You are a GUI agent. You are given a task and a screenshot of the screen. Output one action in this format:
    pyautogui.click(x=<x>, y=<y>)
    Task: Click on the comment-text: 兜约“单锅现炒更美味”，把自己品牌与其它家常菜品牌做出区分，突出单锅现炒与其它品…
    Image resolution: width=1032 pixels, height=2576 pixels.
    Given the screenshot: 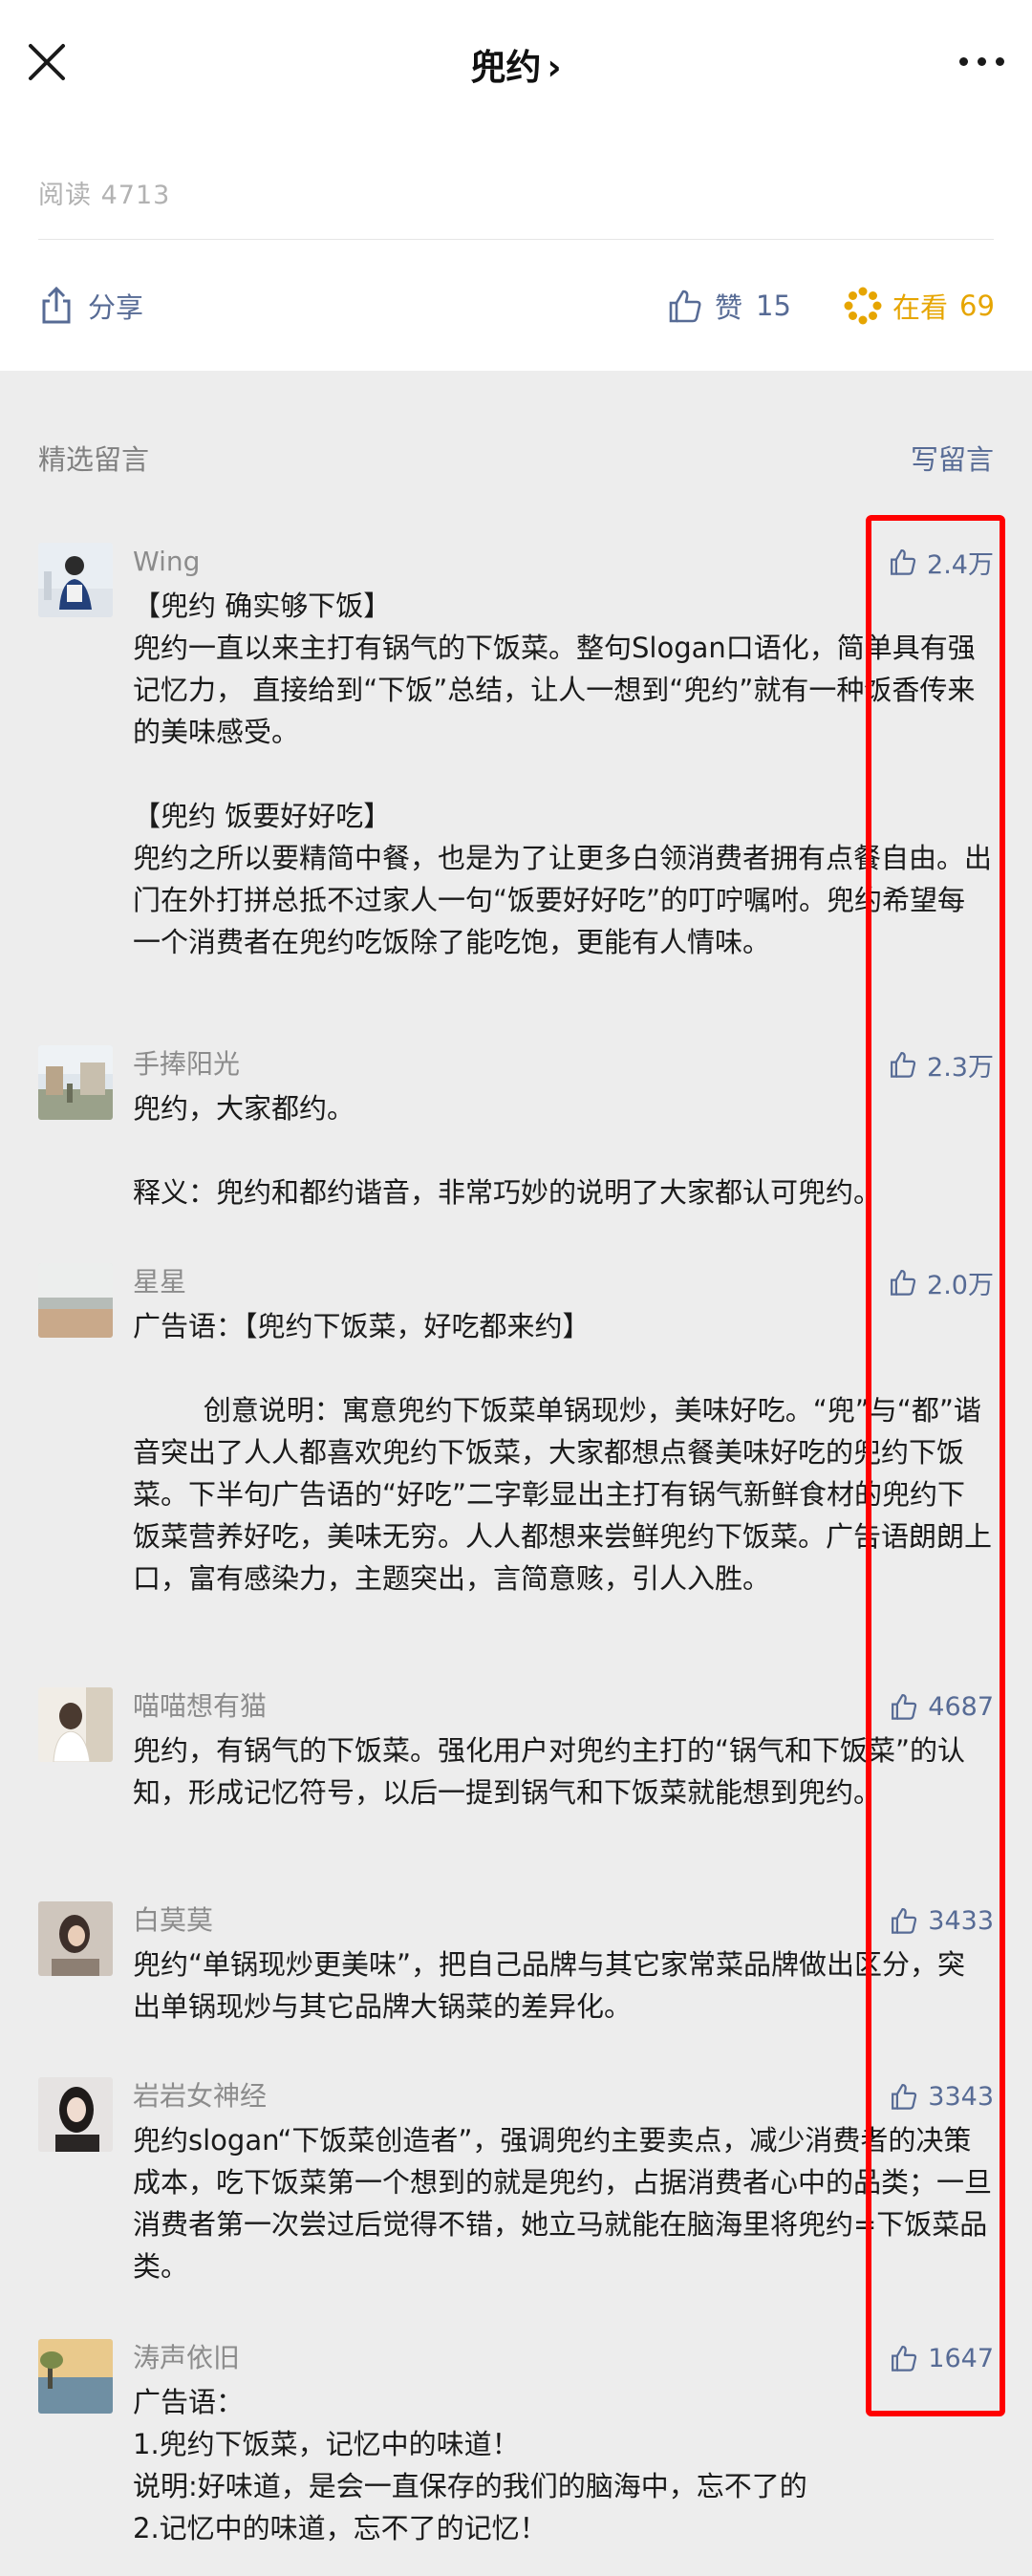 What is the action you would take?
    pyautogui.click(x=550, y=1985)
    